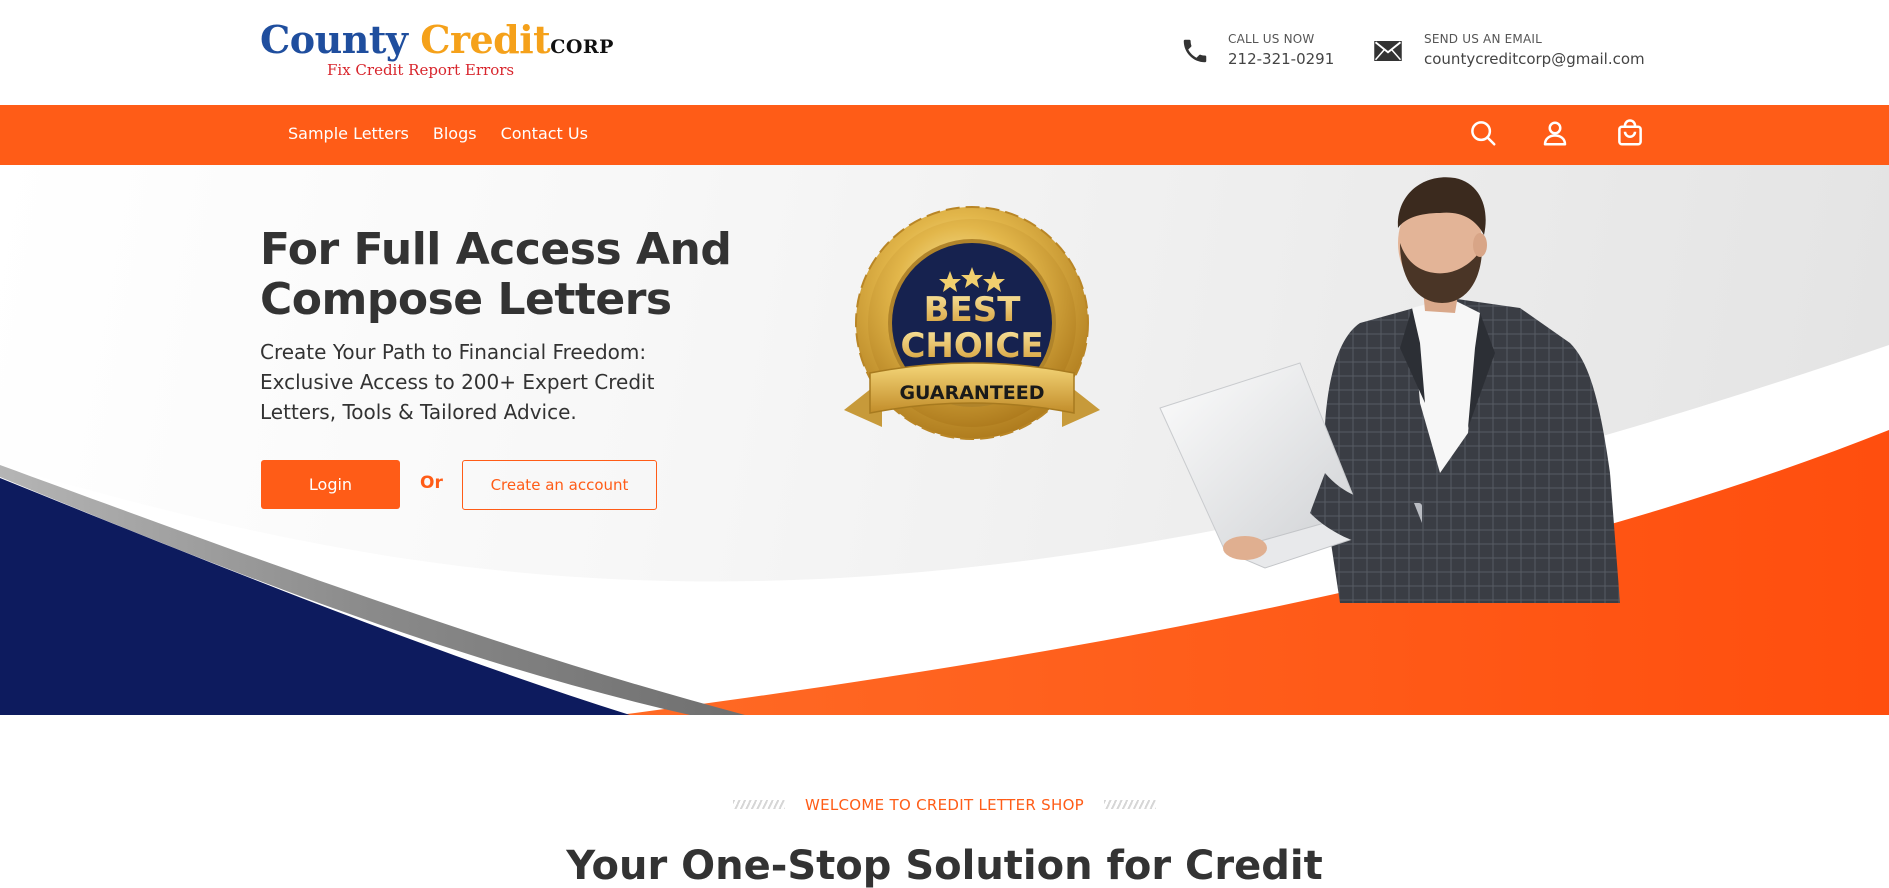  Describe the element at coordinates (1388, 51) in the screenshot. I see `envelope-icon` at that location.